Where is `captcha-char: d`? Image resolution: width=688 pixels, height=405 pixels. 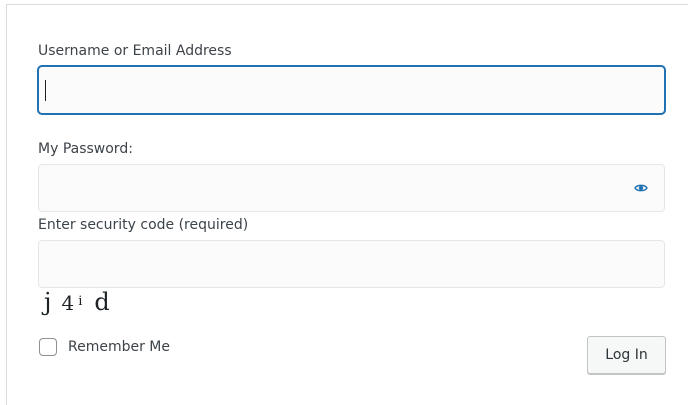
captcha-char: d is located at coordinates (102, 302).